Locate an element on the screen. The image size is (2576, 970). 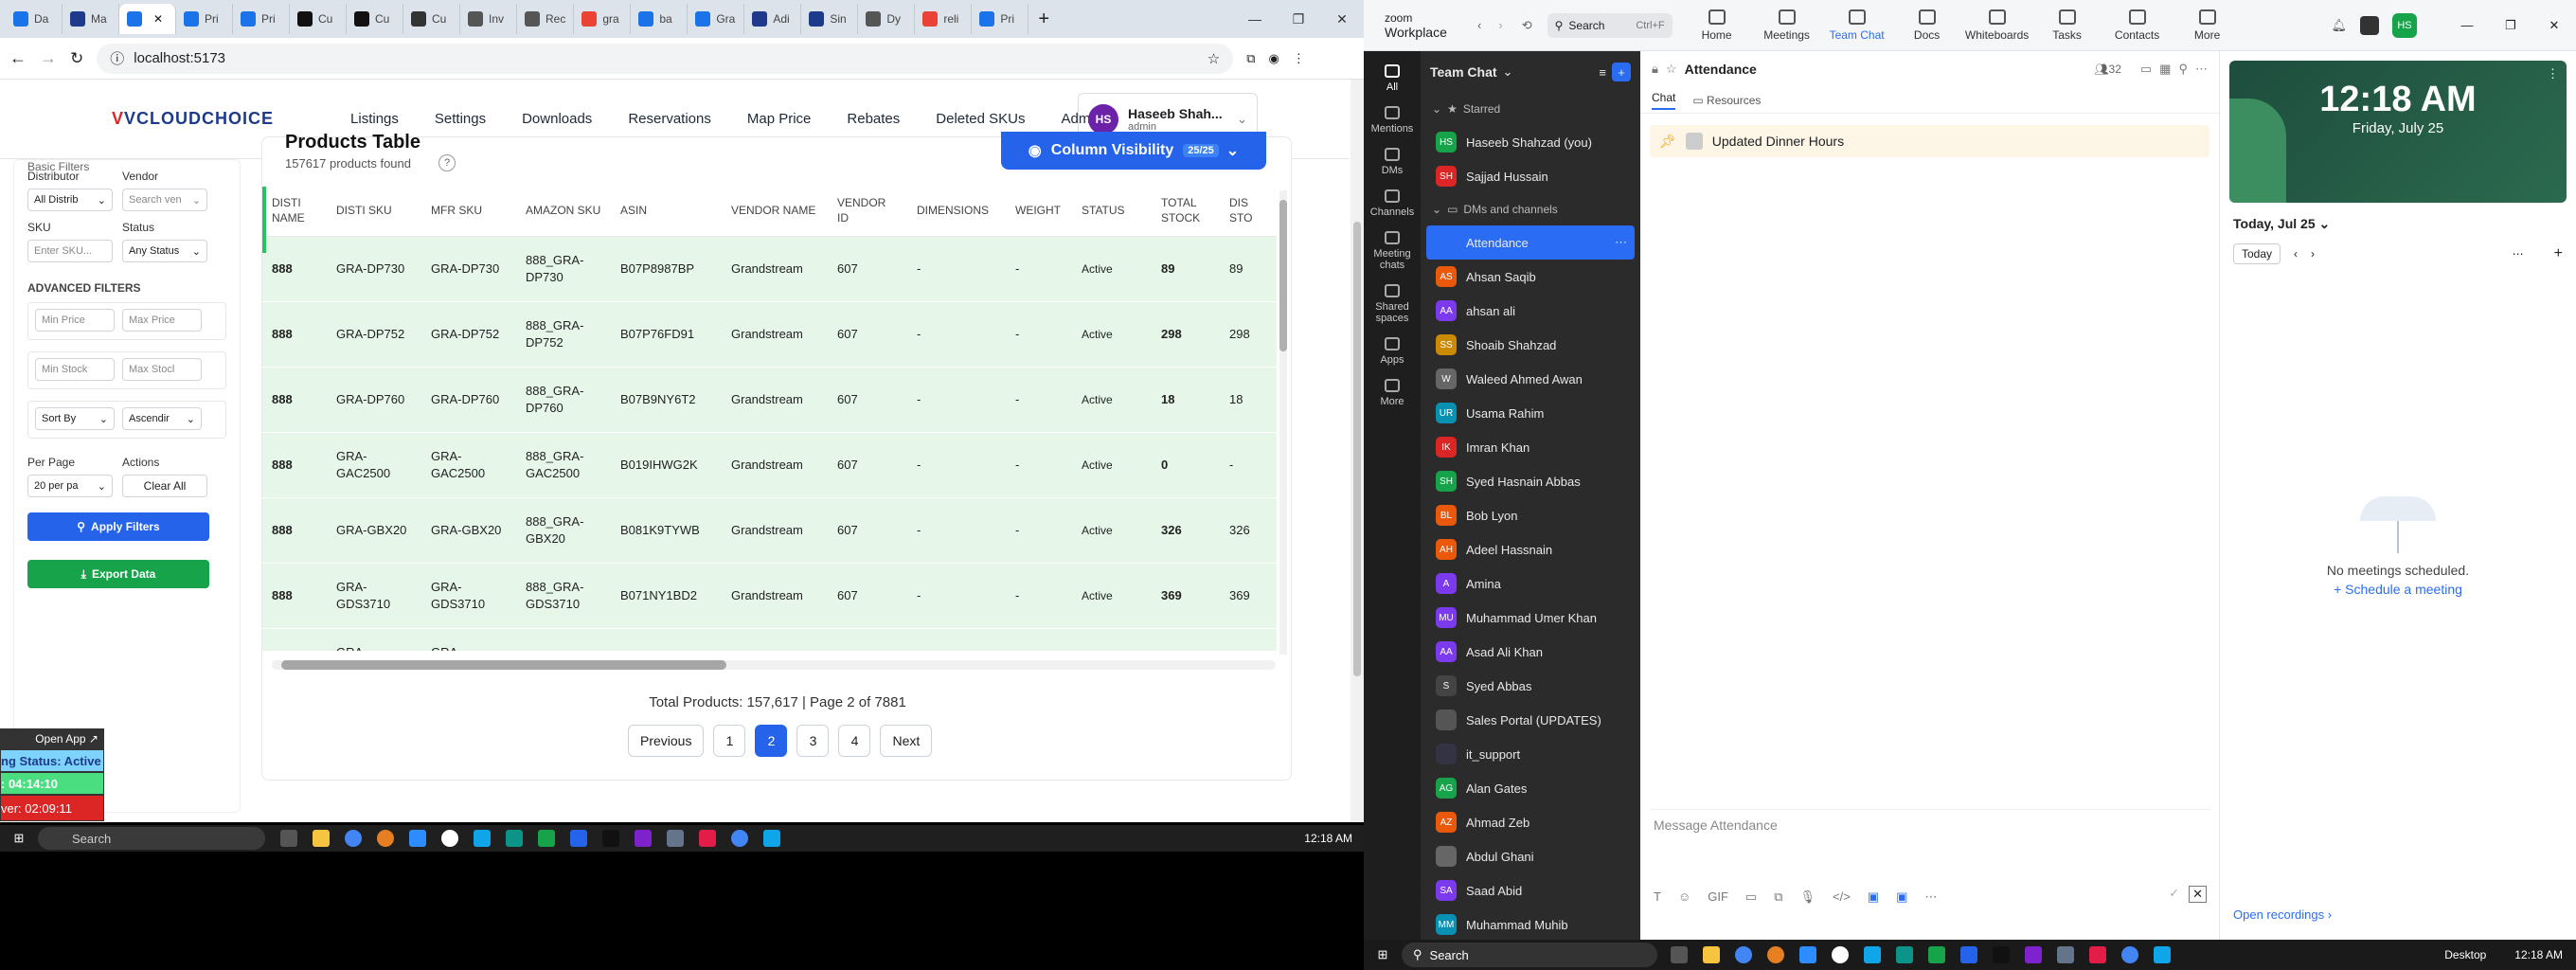
max-price-input: Max Price is located at coordinates (162, 320).